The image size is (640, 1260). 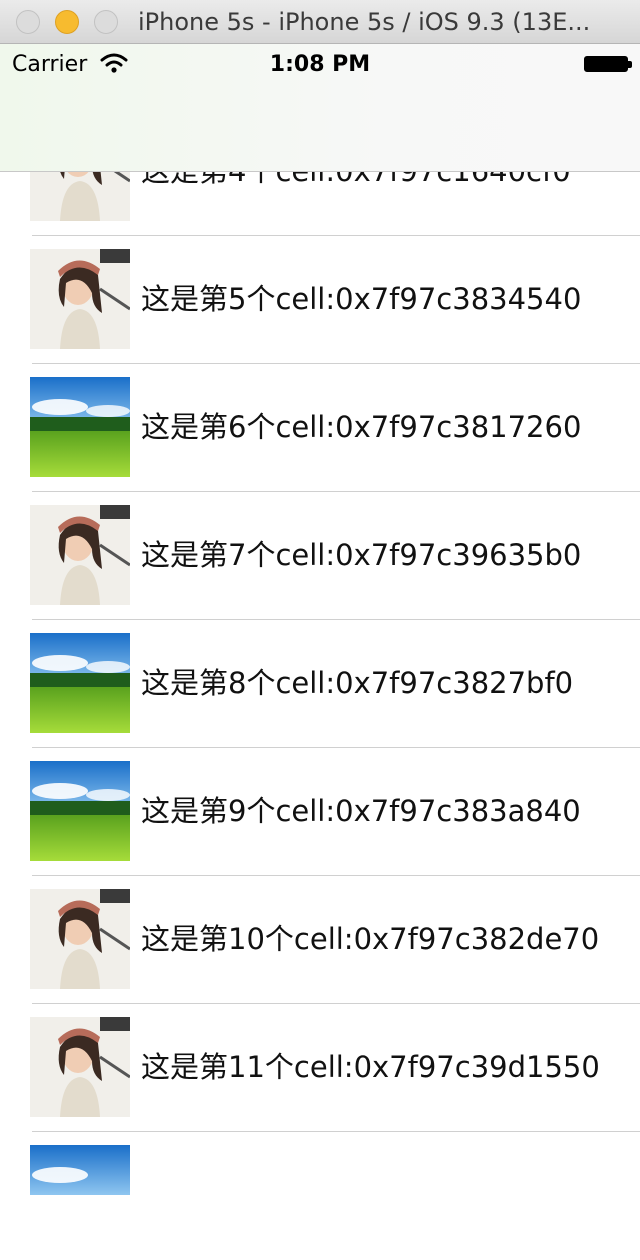 I want to click on cell-label: 这是第9个cell:0x7f97c383a840, so click(x=361, y=811).